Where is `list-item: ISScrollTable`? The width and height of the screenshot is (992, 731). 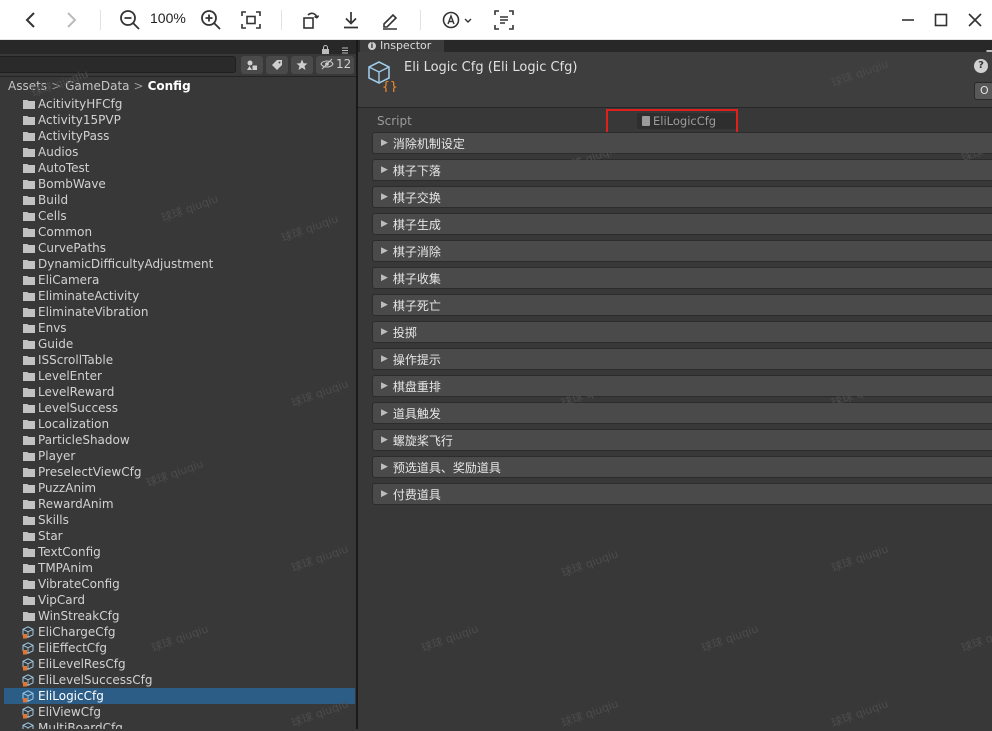 list-item: ISScrollTable is located at coordinates (178, 360).